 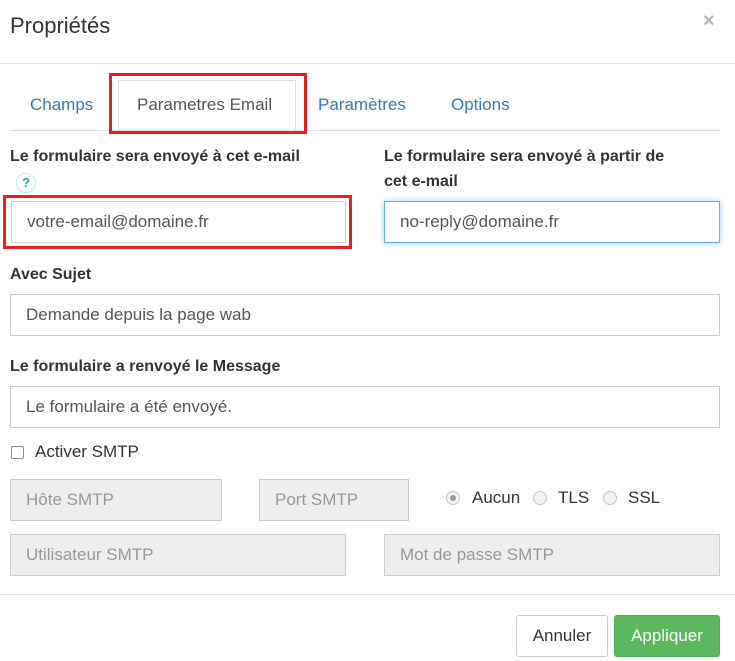 I want to click on subject-label: Avec Sujet, so click(x=51, y=274).